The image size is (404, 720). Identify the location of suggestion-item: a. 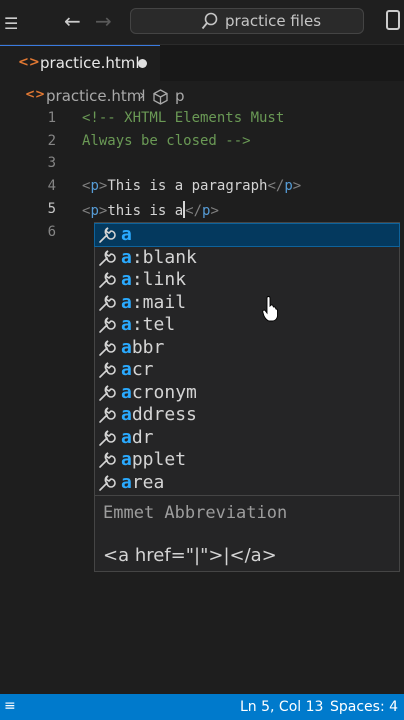
(247, 235).